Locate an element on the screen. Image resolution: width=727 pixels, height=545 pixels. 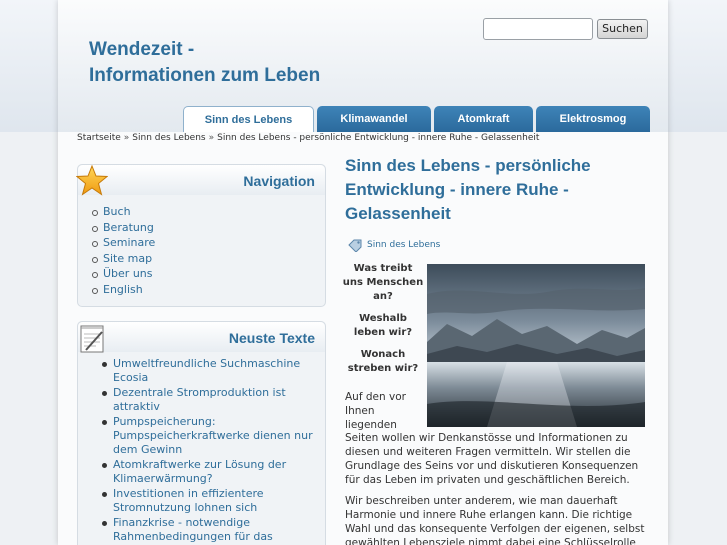
tab-atomkraft: Atomkraft is located at coordinates (483, 119).